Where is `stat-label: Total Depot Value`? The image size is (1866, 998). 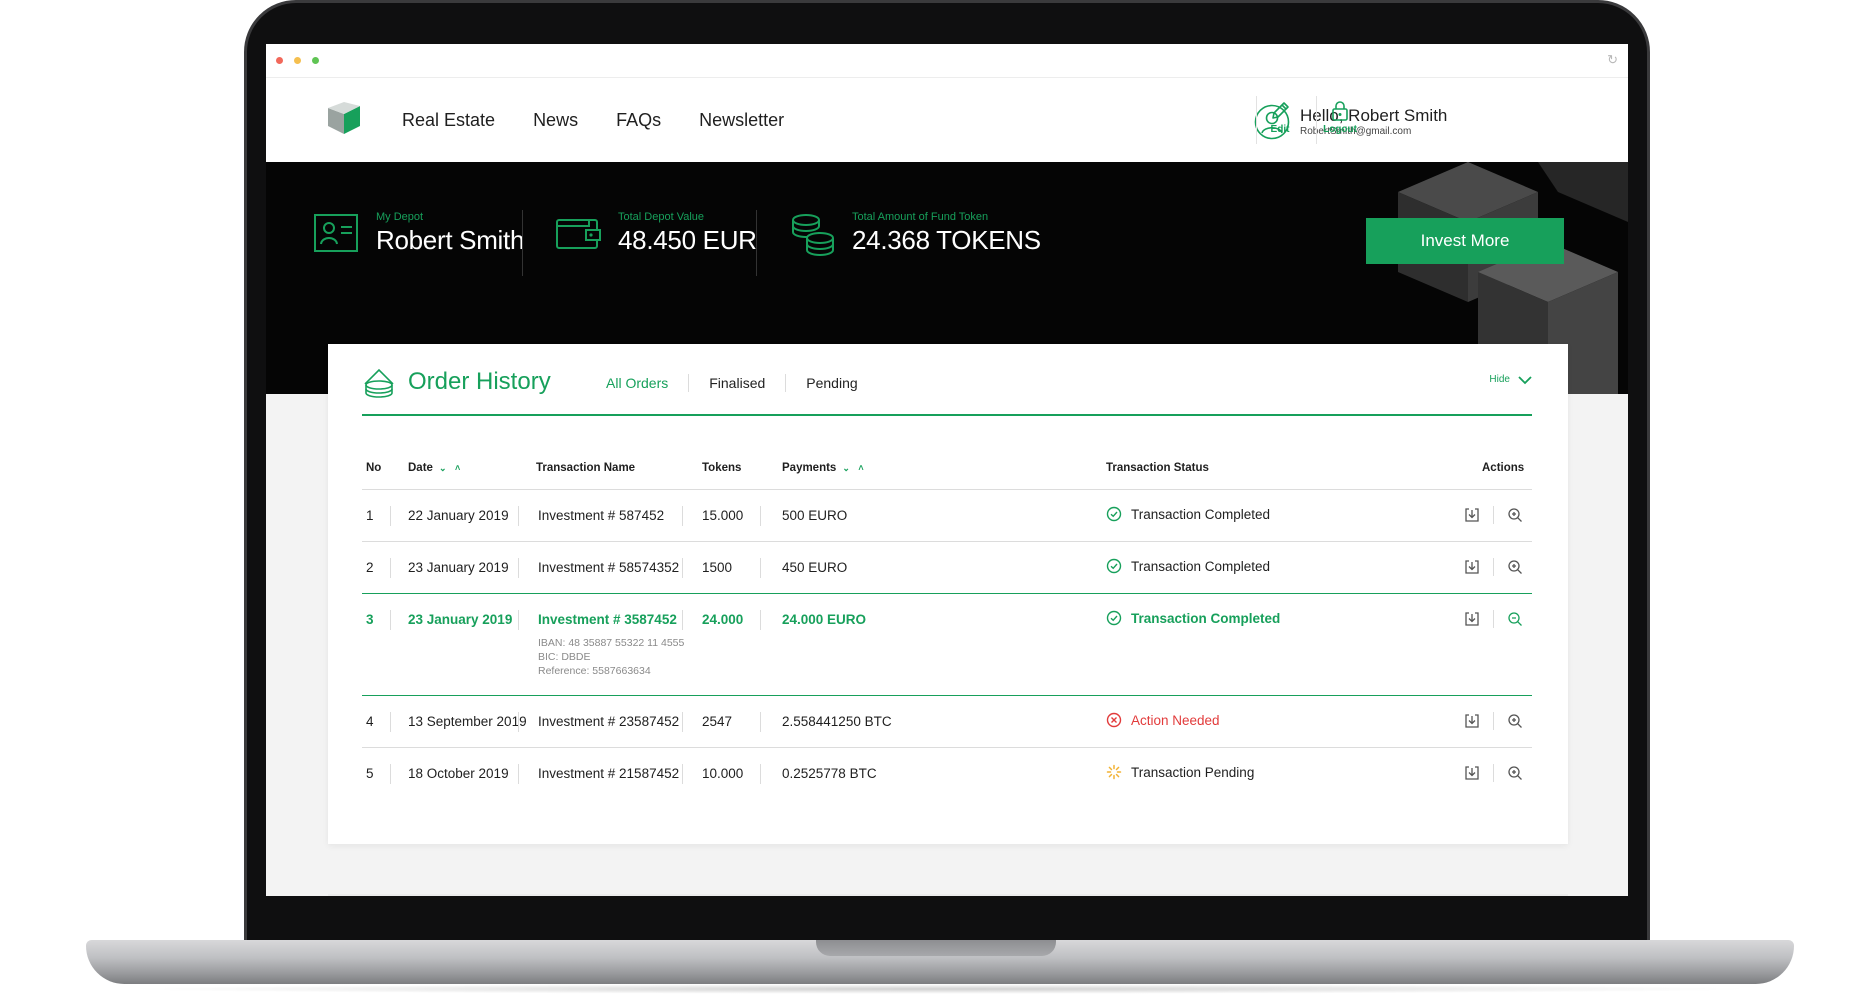
stat-label: Total Depot Value is located at coordinates (661, 217).